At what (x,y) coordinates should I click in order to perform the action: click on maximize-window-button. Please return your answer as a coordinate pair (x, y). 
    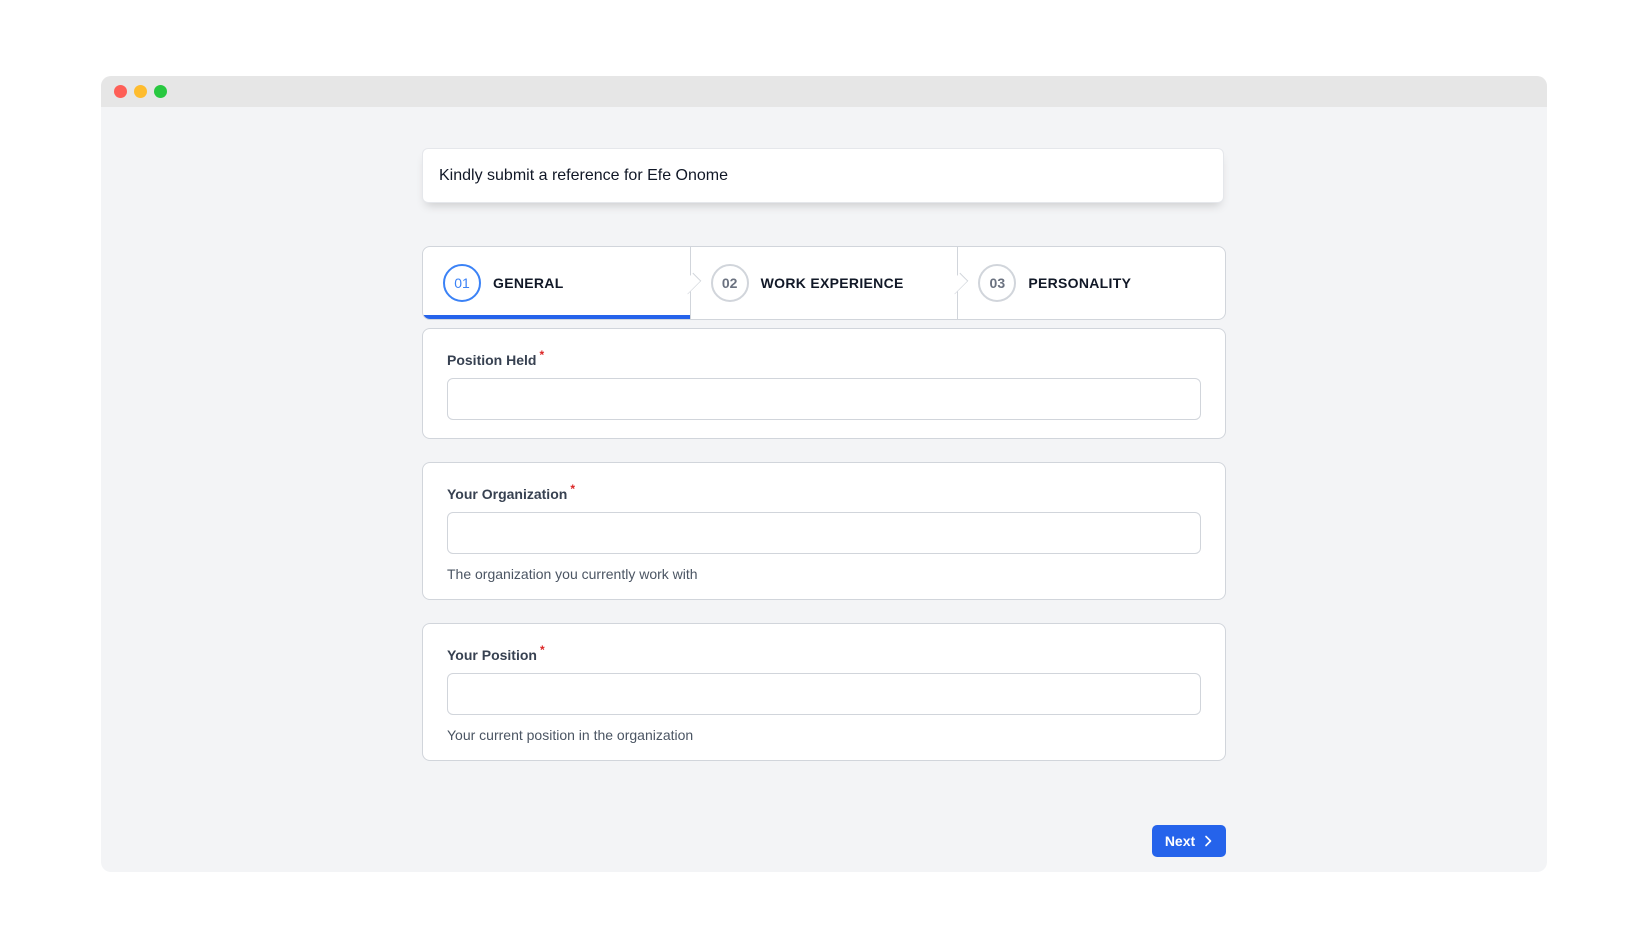
    Looking at the image, I should click on (160, 91).